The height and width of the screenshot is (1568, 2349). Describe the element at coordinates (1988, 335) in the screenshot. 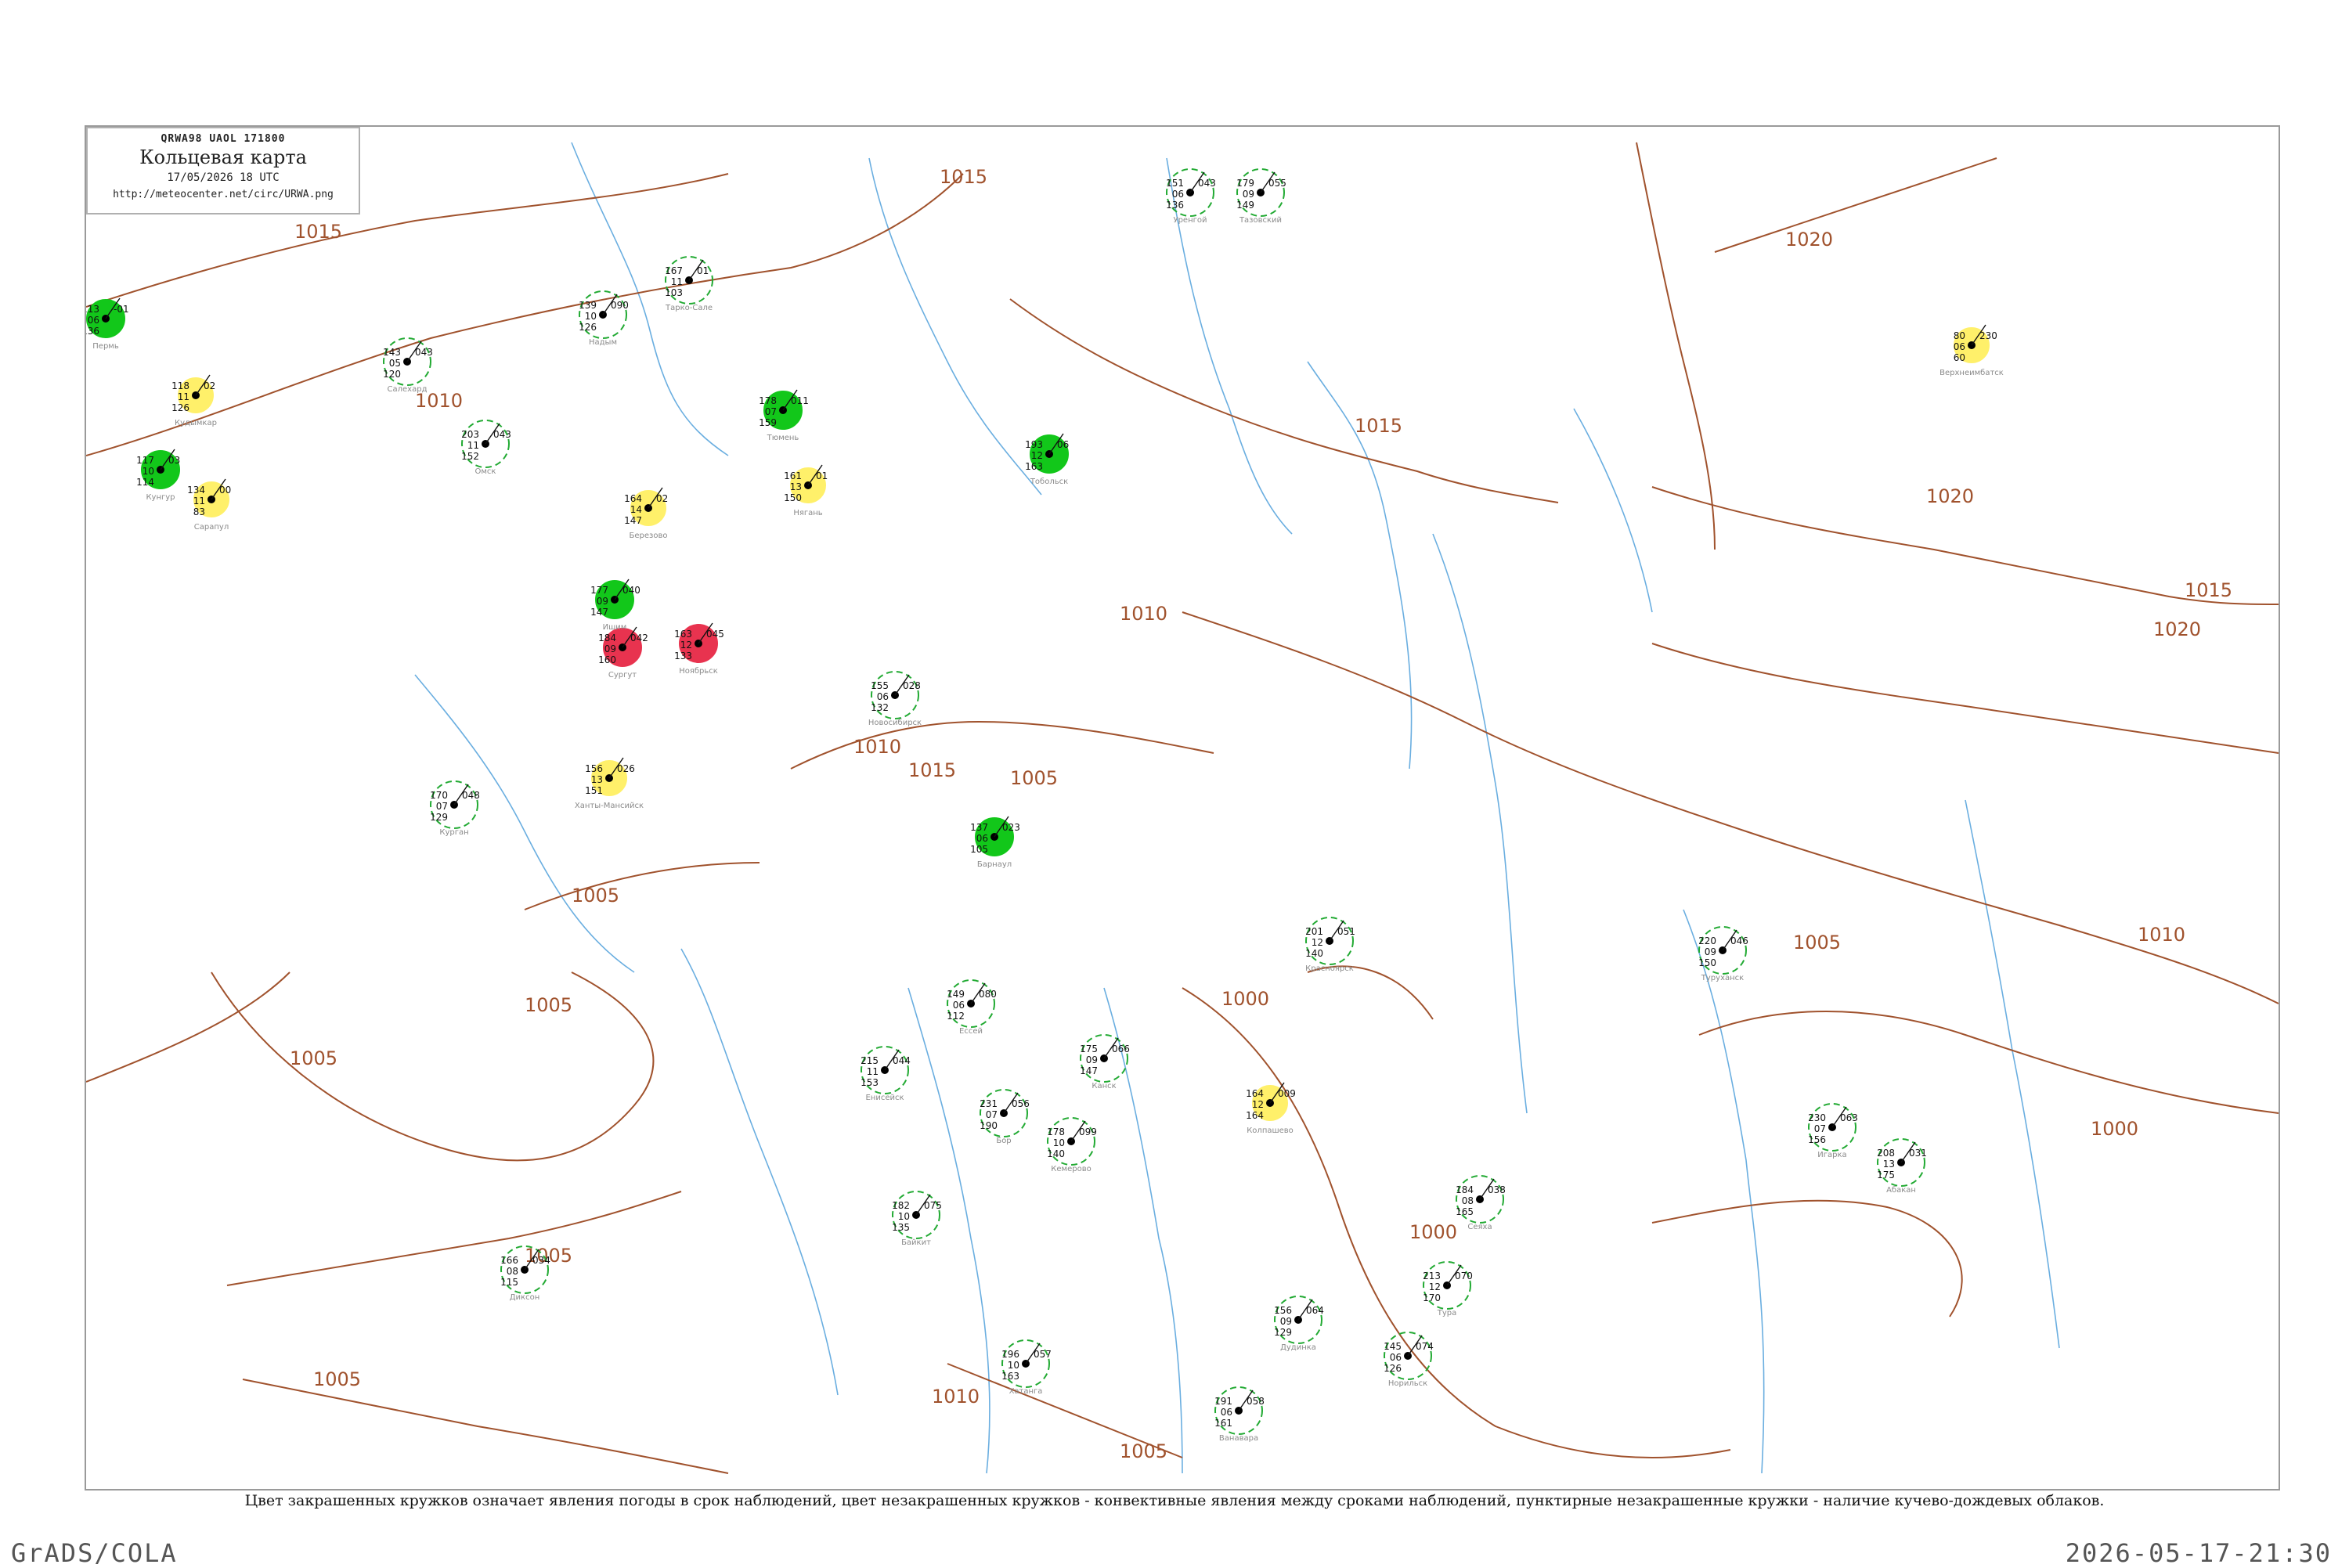

I see `station-tendency: 230` at that location.